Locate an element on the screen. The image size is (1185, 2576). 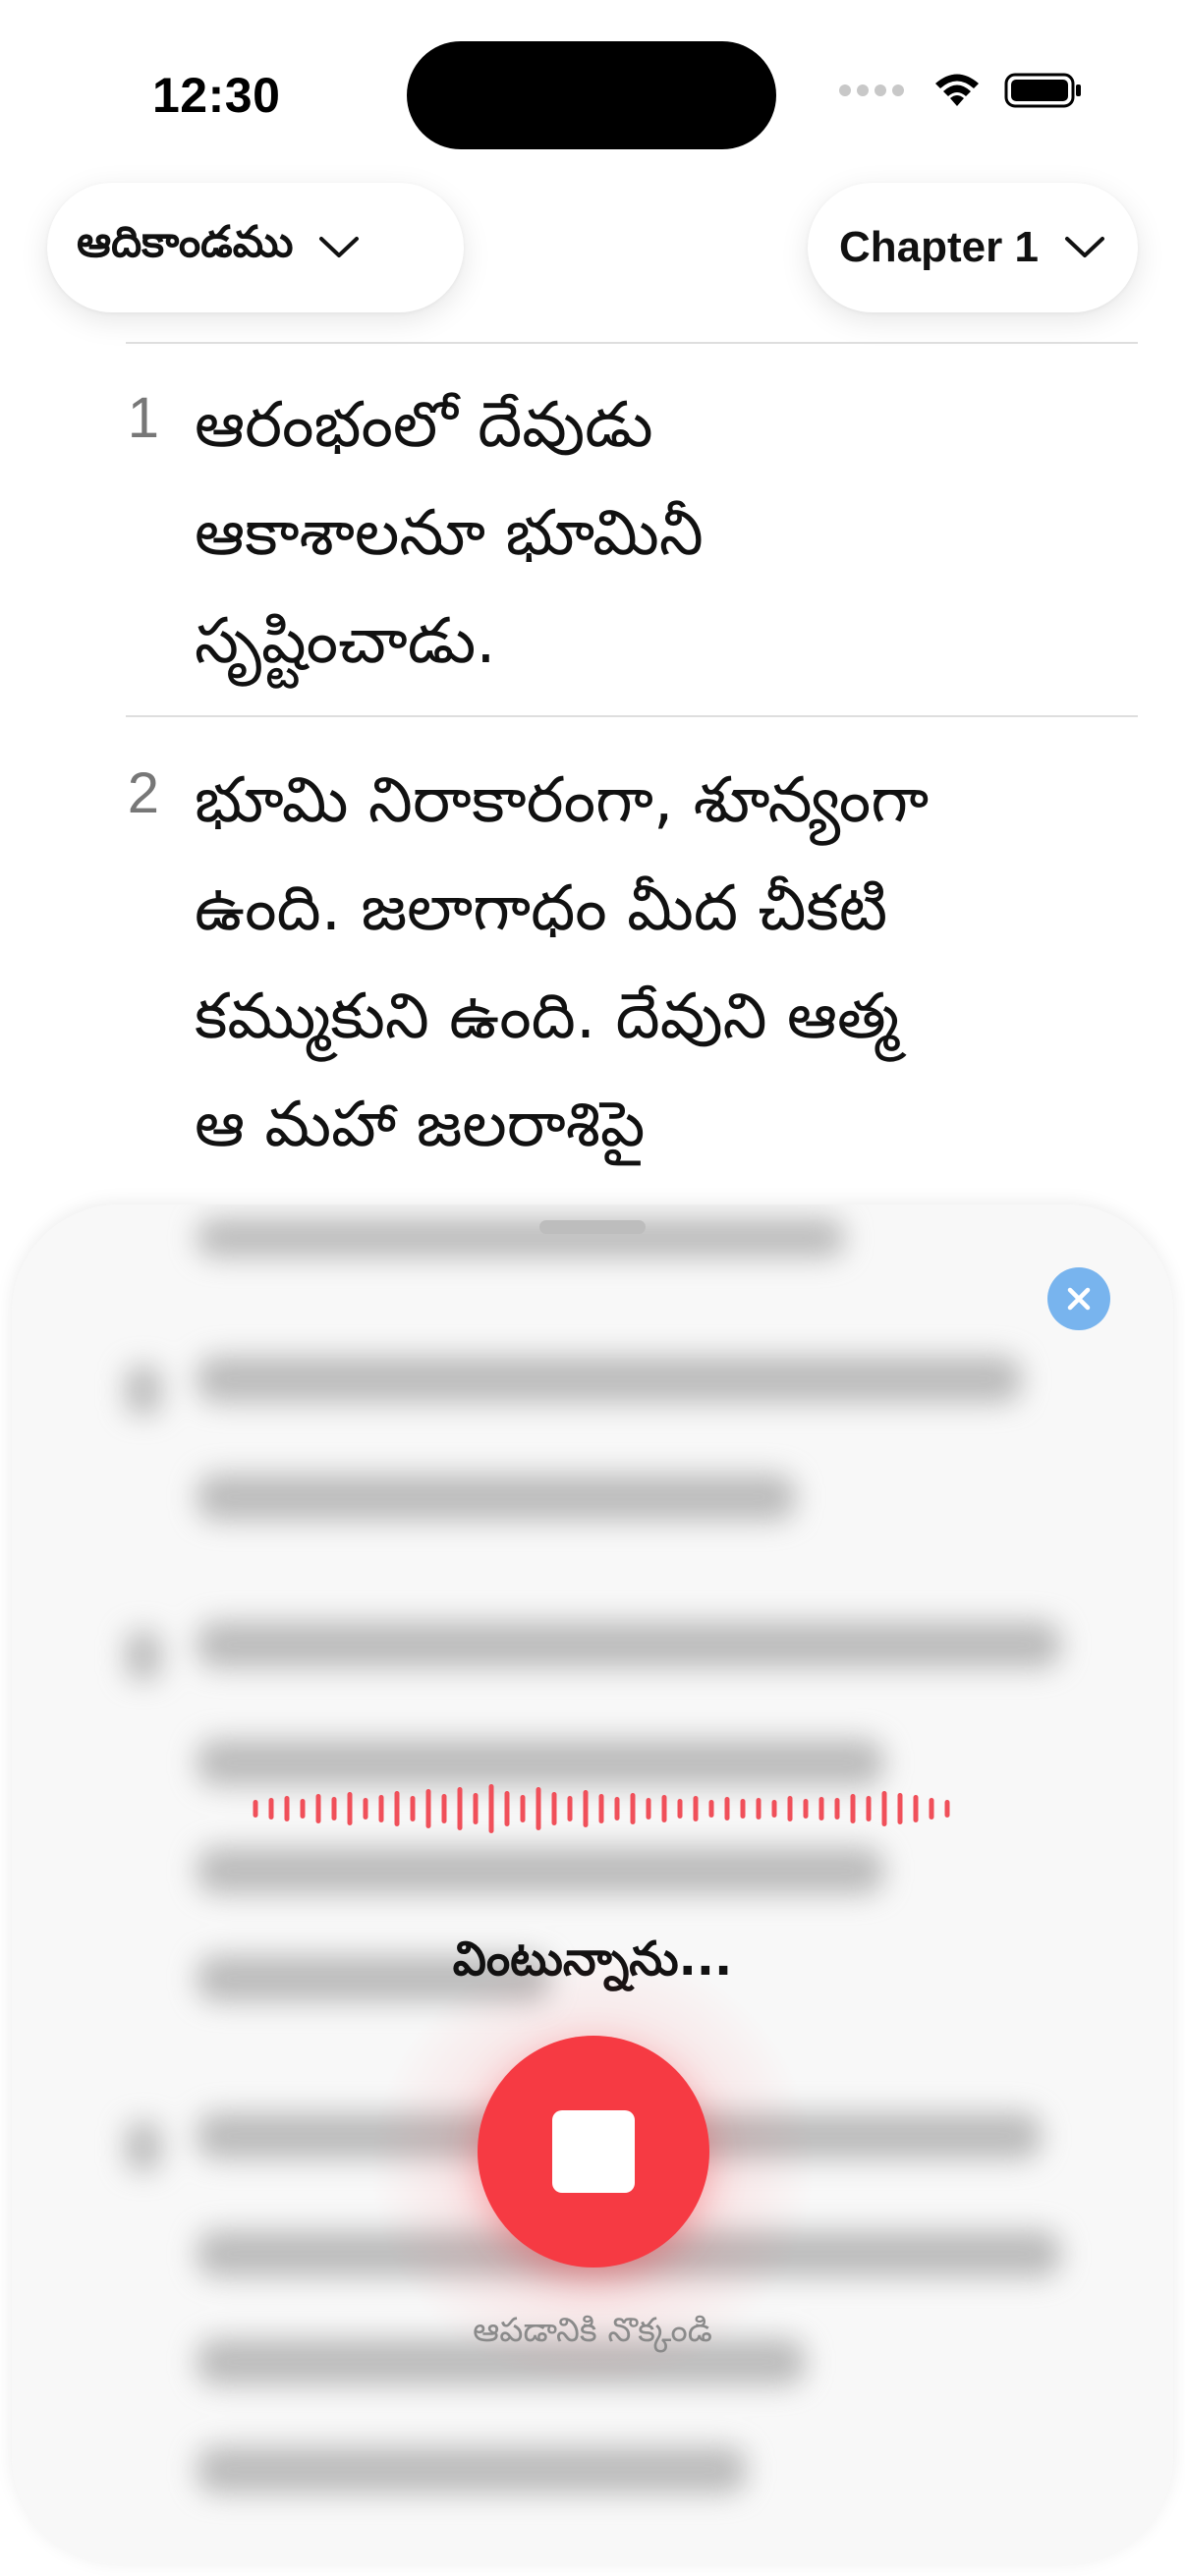
stop-recording-button is located at coordinates (594, 2152).